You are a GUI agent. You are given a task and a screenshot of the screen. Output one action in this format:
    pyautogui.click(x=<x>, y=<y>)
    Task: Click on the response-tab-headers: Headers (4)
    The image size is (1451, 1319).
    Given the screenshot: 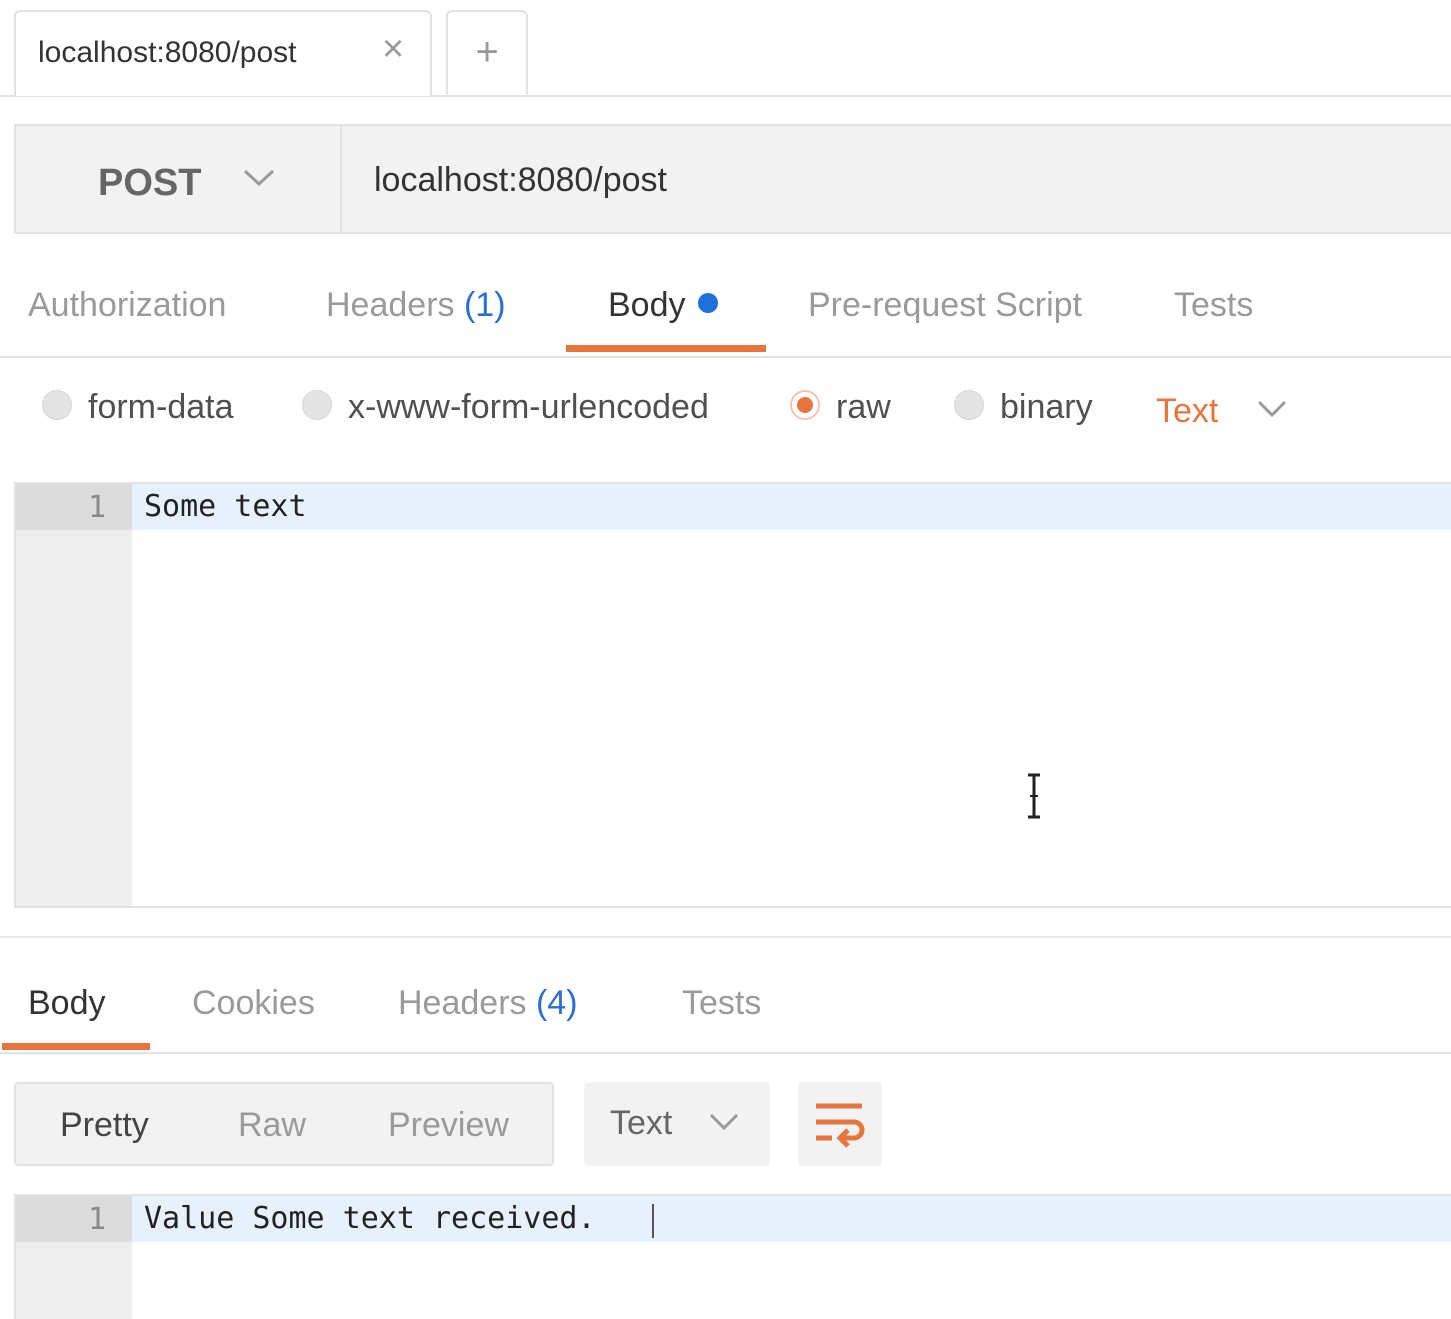 What is the action you would take?
    pyautogui.click(x=488, y=1003)
    